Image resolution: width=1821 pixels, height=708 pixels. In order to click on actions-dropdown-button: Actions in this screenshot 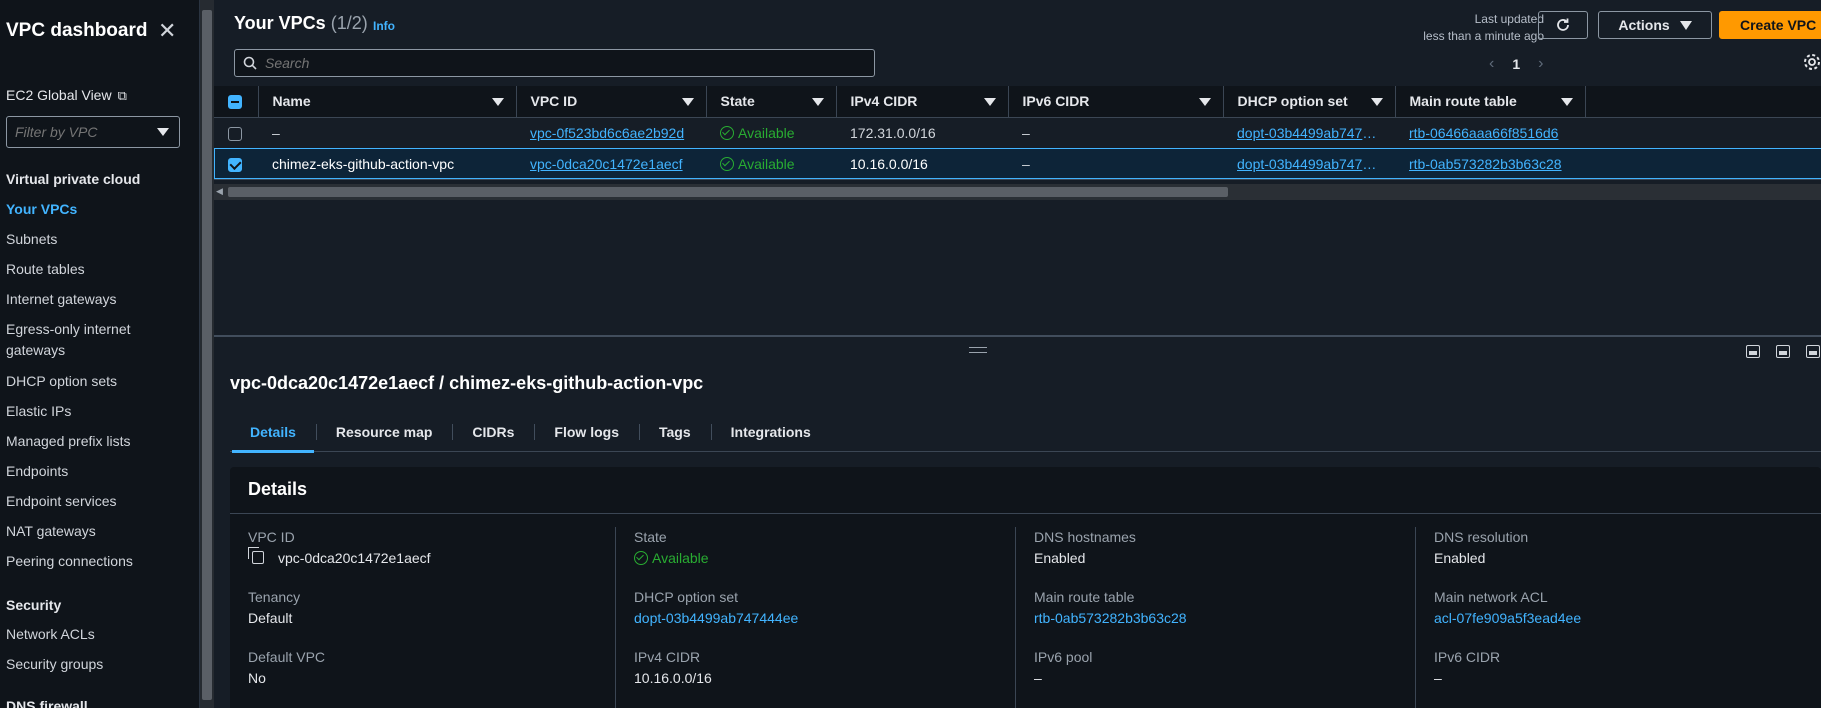, I will do `click(1655, 25)`.